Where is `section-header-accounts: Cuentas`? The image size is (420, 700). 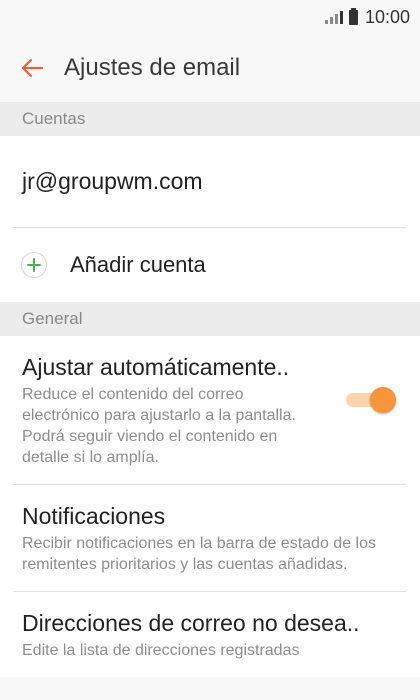 section-header-accounts: Cuentas is located at coordinates (210, 119).